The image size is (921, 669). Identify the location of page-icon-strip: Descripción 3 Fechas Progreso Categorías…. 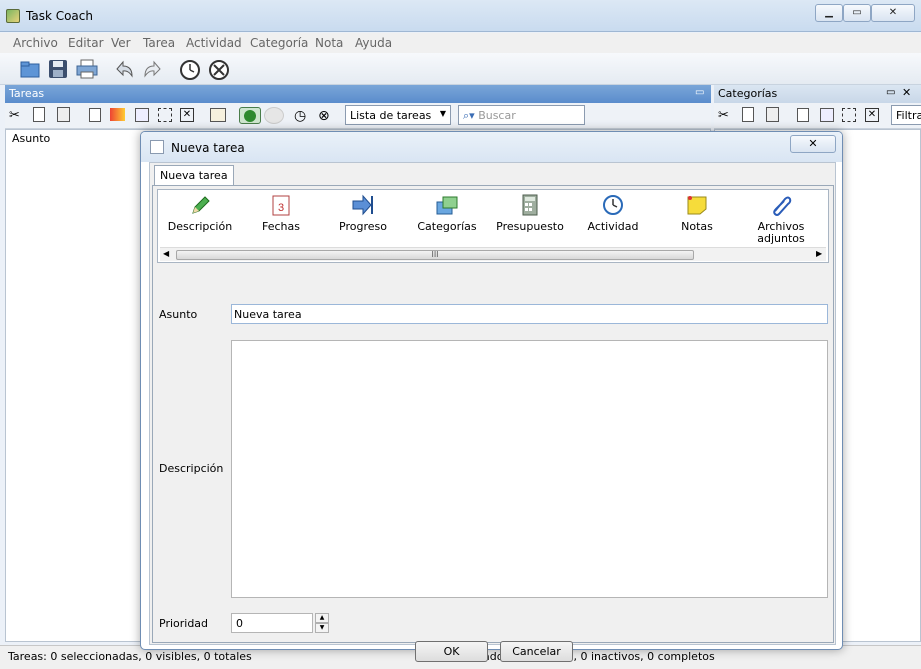
(493, 226).